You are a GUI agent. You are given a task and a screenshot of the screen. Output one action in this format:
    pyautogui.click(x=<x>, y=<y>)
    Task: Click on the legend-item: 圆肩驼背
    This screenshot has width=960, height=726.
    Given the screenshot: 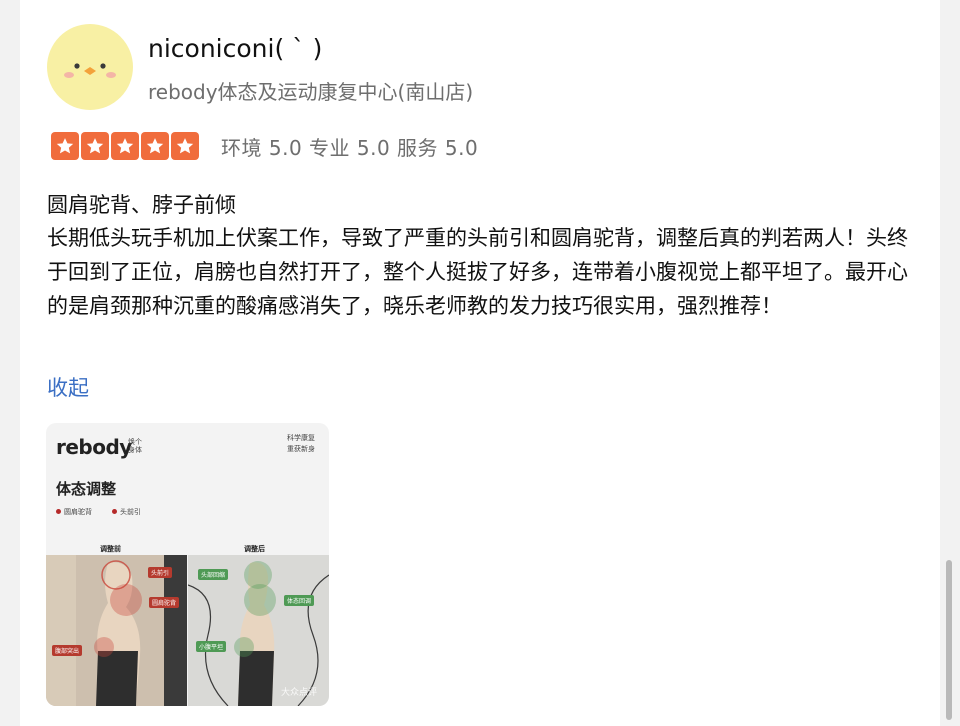 What is the action you would take?
    pyautogui.click(x=74, y=512)
    